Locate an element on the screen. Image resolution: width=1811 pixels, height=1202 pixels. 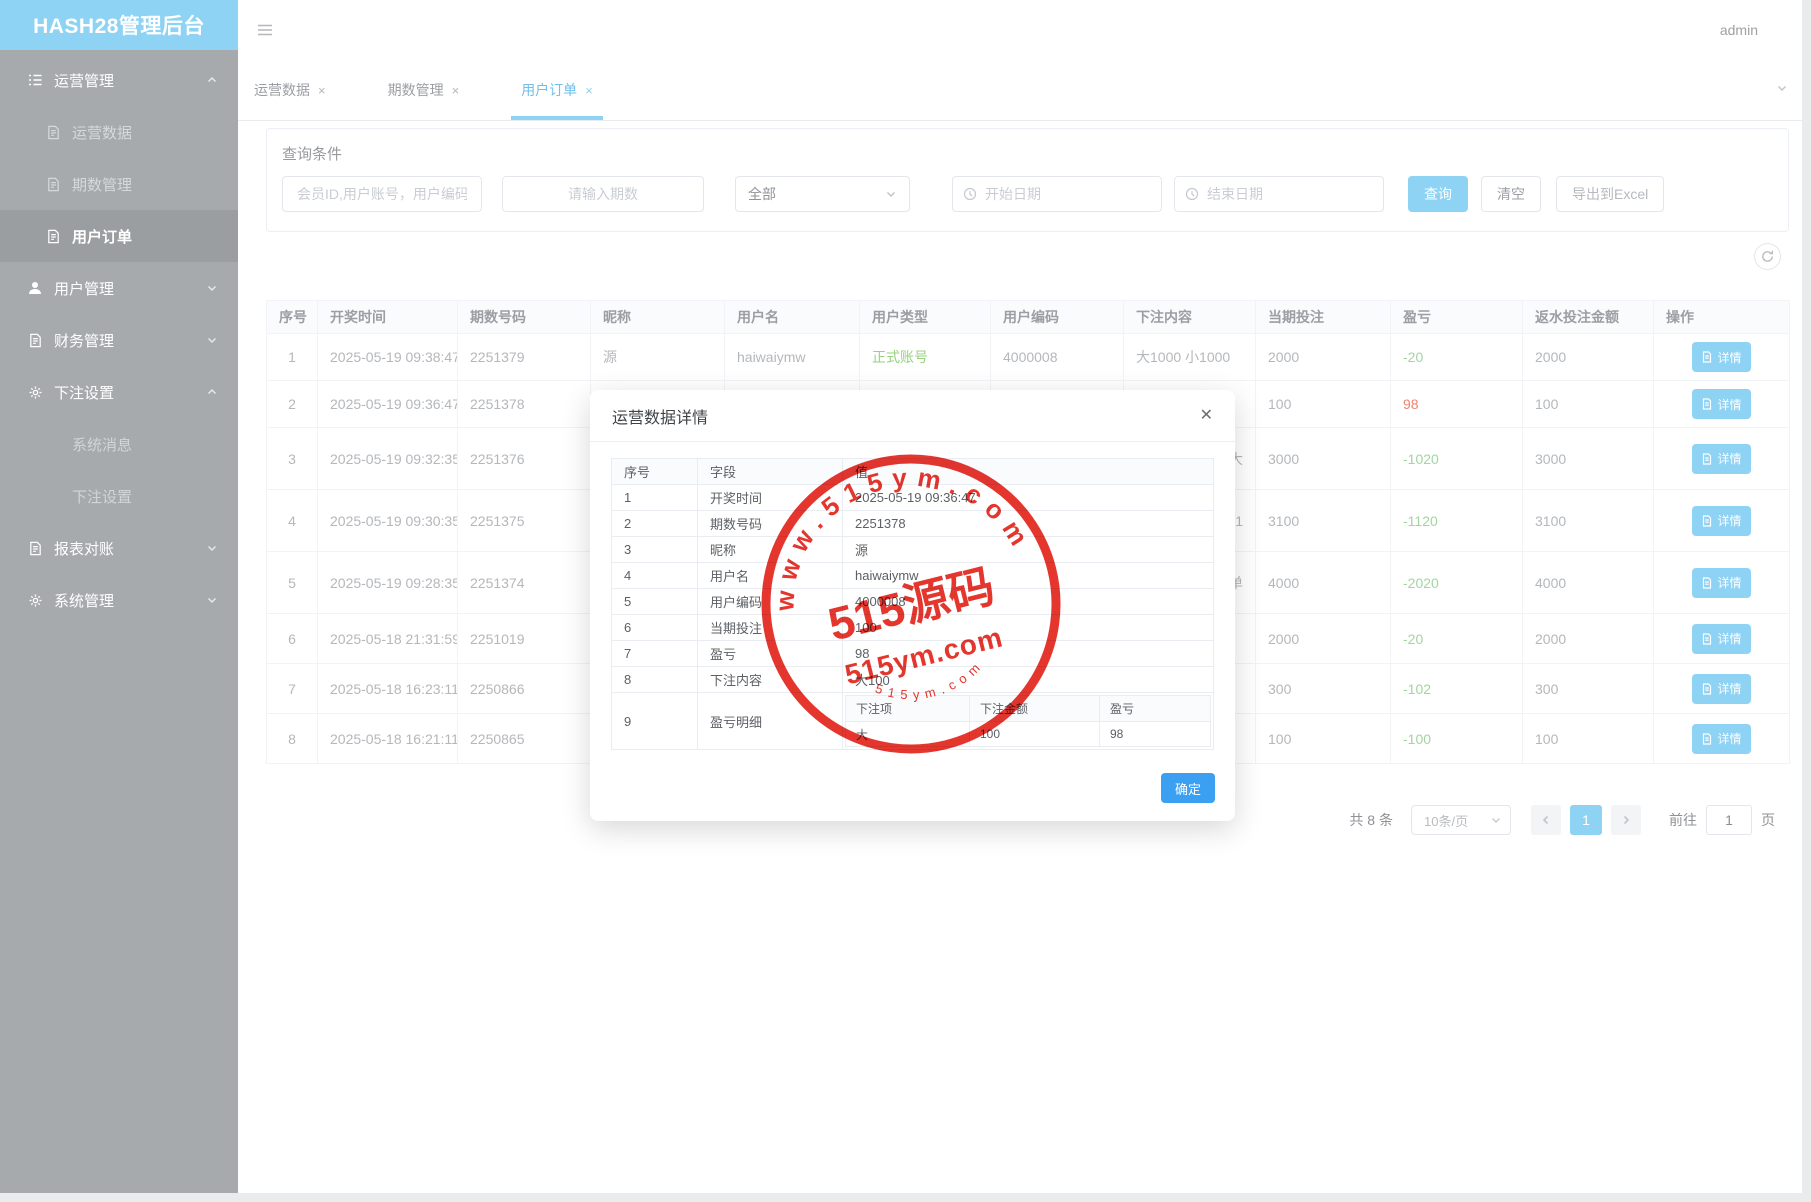
filter-title: 查询条件 is located at coordinates (312, 154).